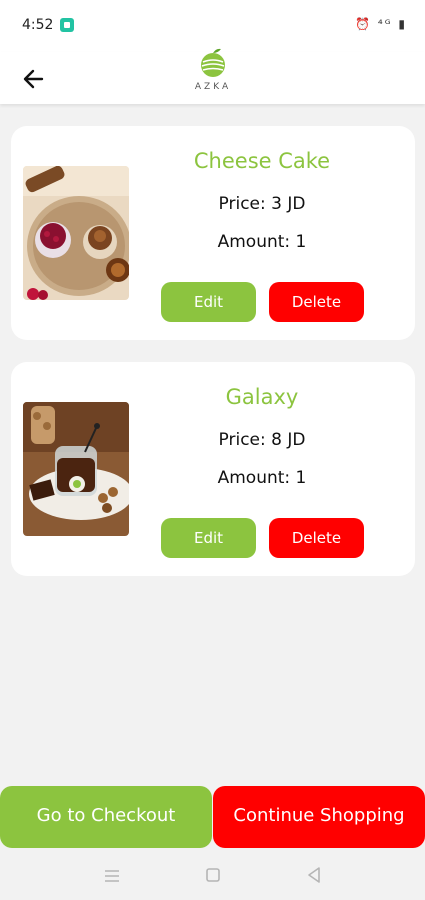 This screenshot has height=900, width=425. I want to click on nav-back-button, so click(314, 877).